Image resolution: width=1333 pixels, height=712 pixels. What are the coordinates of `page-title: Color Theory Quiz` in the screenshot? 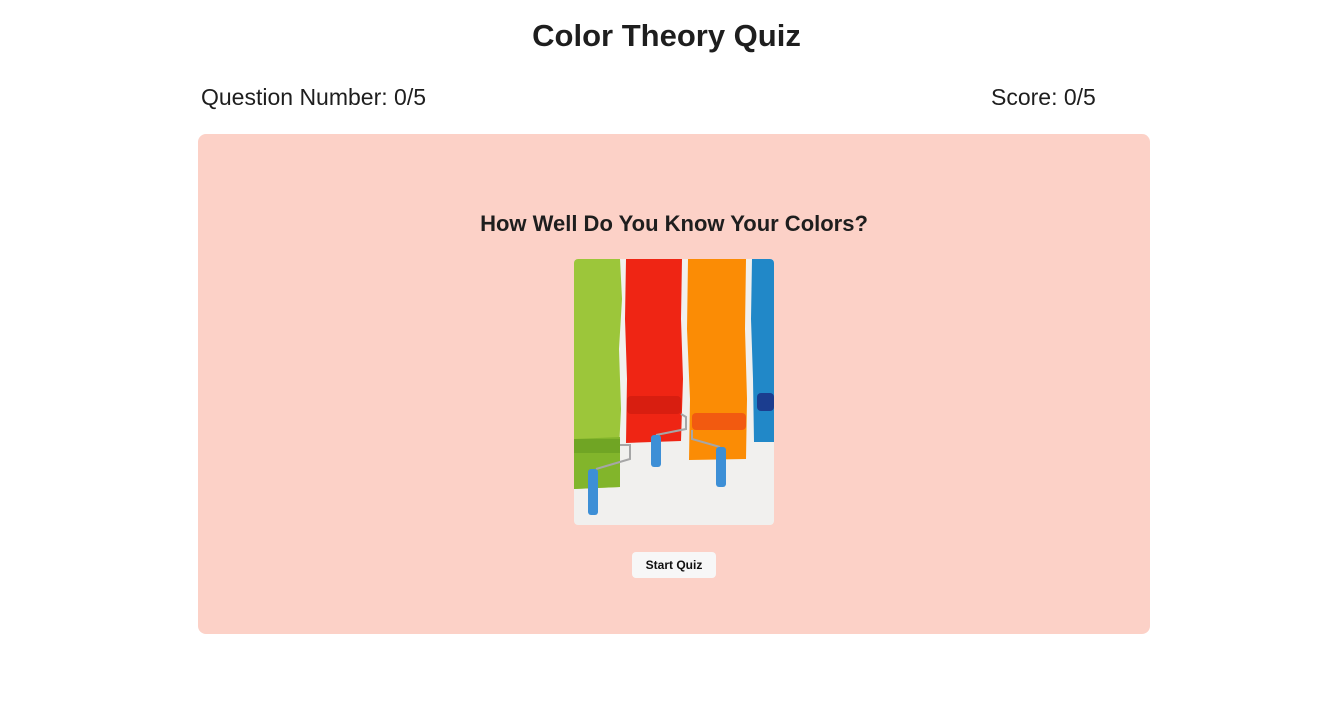 It's located at (666, 35).